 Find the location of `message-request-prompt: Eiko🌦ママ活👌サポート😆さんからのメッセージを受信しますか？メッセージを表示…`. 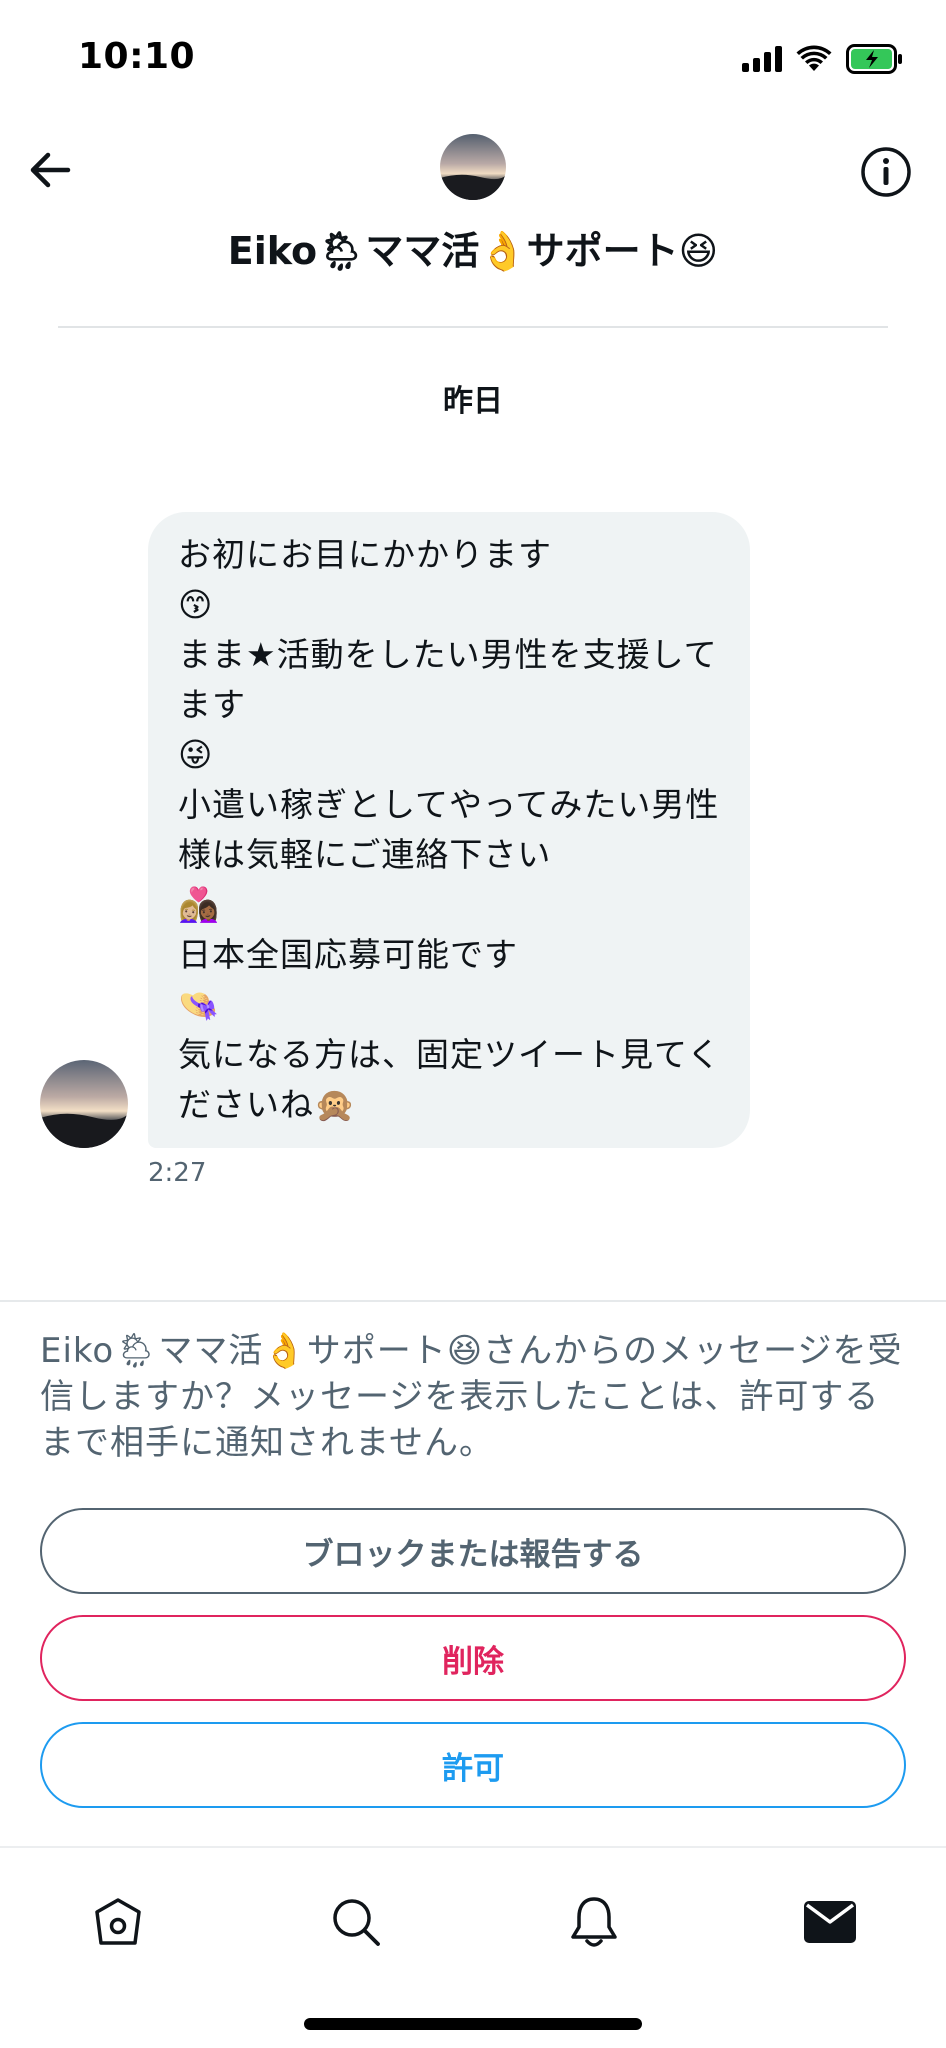

message-request-prompt: Eiko🌦ママ活👌サポート😆さんからのメッセージを受信しますか？メッセージを表示… is located at coordinates (471, 1397).